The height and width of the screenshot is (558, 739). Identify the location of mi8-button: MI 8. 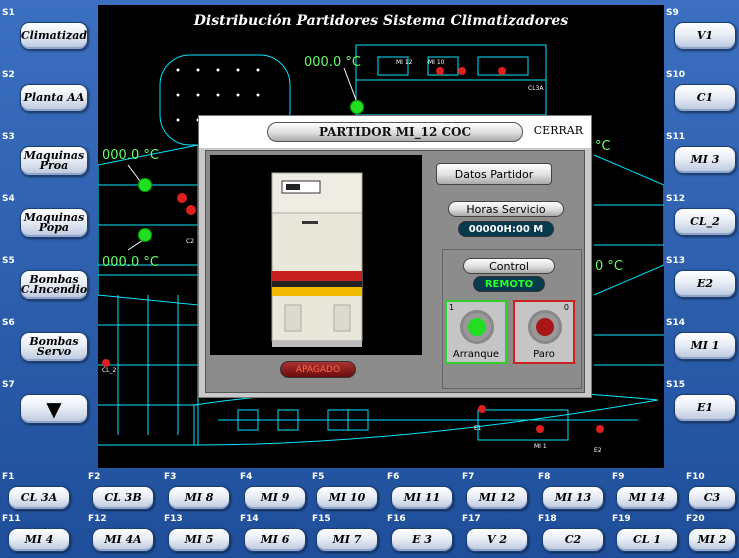
(199, 498).